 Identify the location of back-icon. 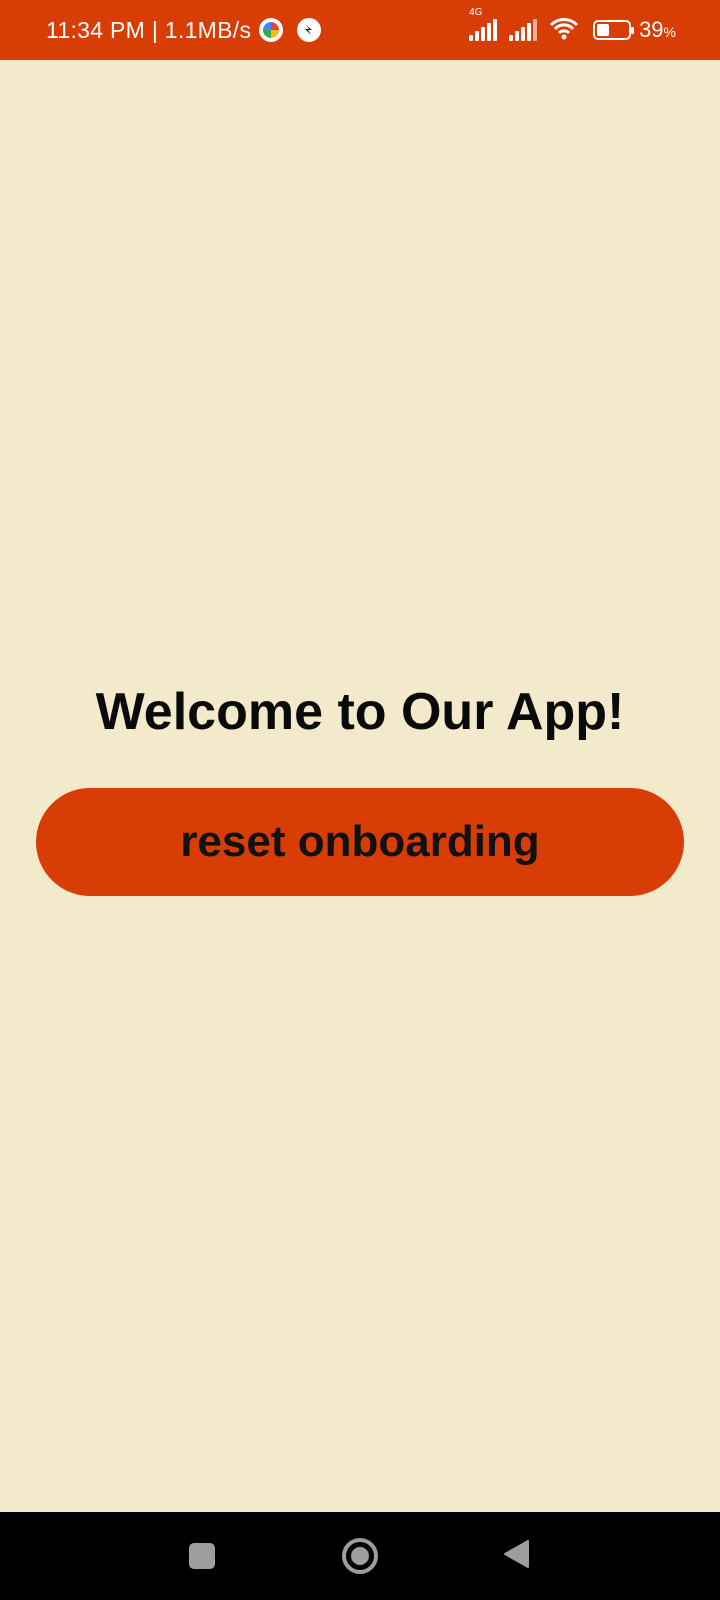
(516, 1556).